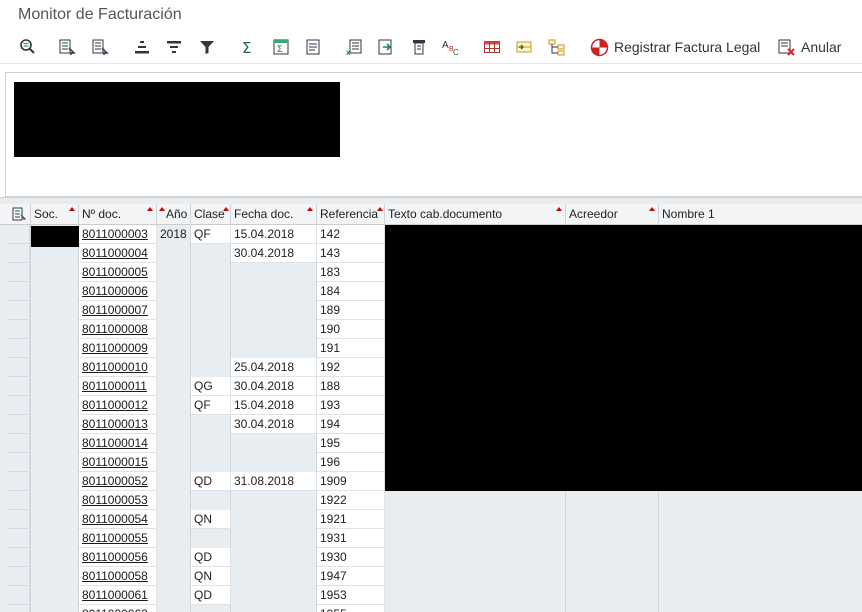 This screenshot has width=862, height=612. I want to click on anular-button: Anular, so click(809, 47).